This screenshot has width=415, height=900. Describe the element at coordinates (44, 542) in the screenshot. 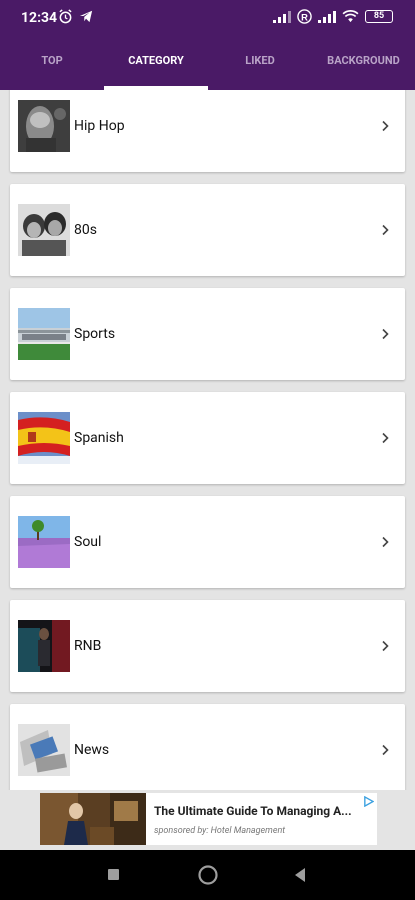

I see `soul-thumbnail` at that location.